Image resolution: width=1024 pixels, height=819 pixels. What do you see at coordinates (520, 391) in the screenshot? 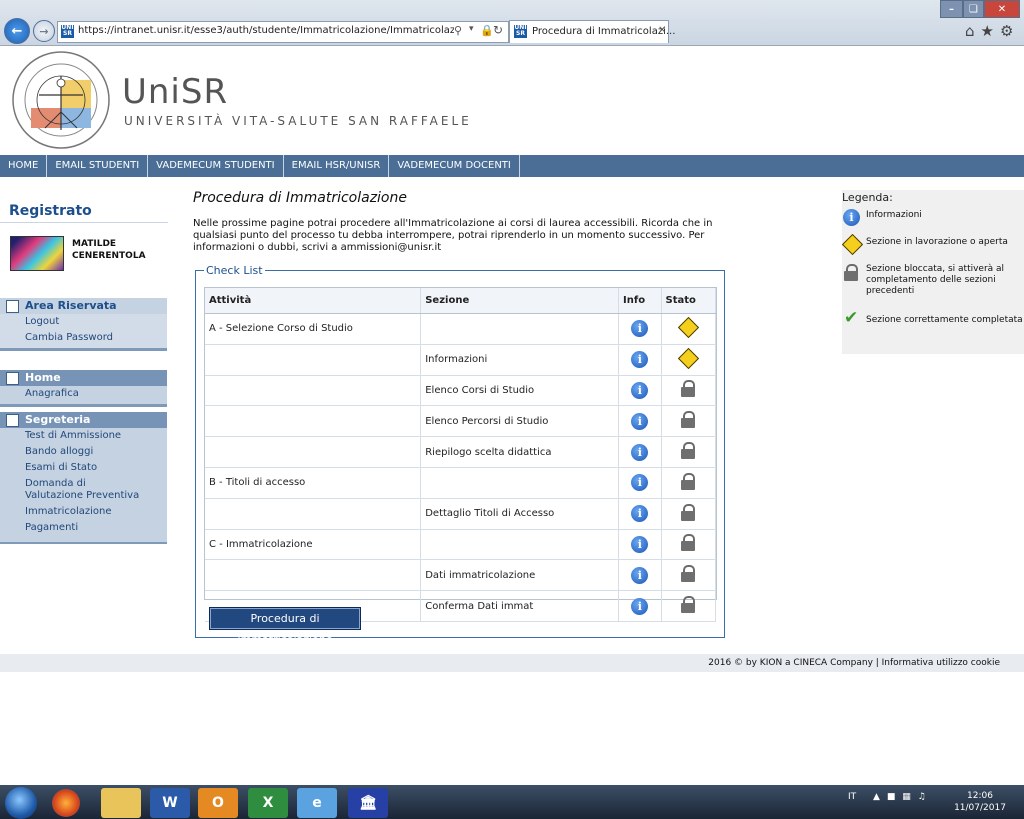
I see `sezione-cell: Elenco Corsi di Studio` at bounding box center [520, 391].